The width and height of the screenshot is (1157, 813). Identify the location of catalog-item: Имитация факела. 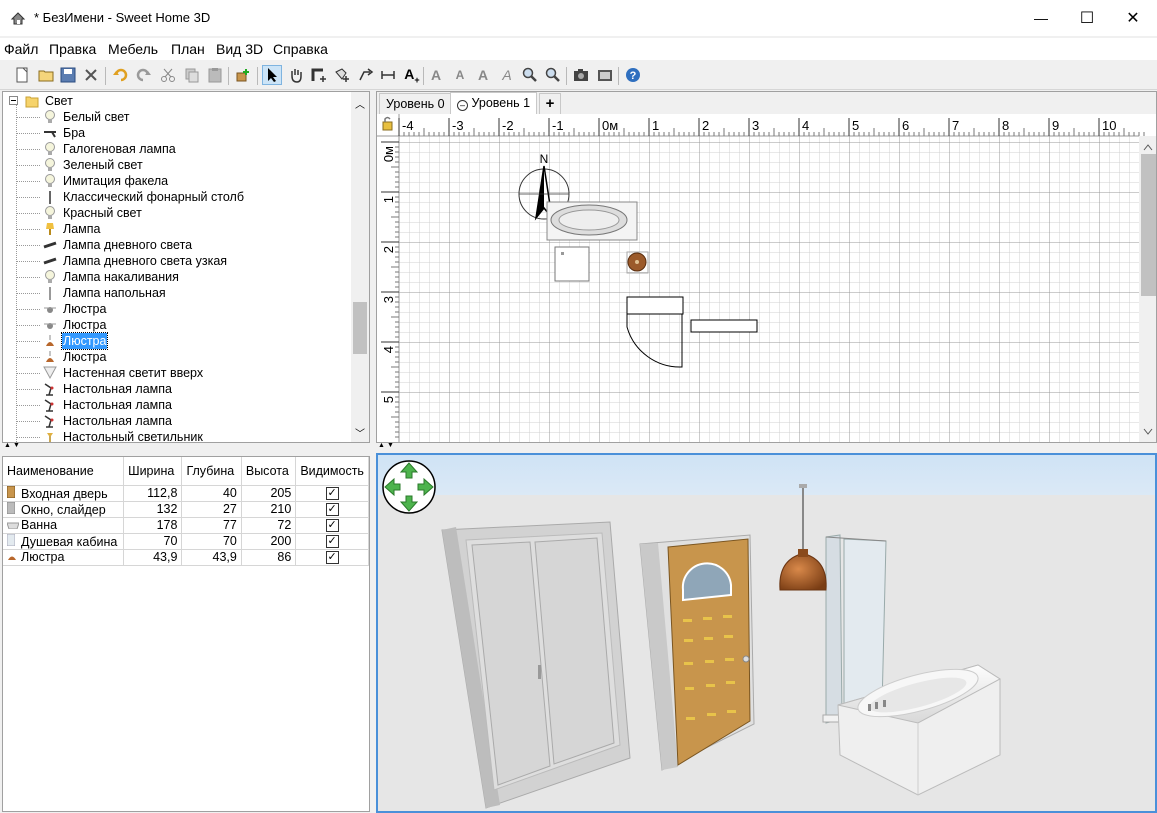
(173, 181).